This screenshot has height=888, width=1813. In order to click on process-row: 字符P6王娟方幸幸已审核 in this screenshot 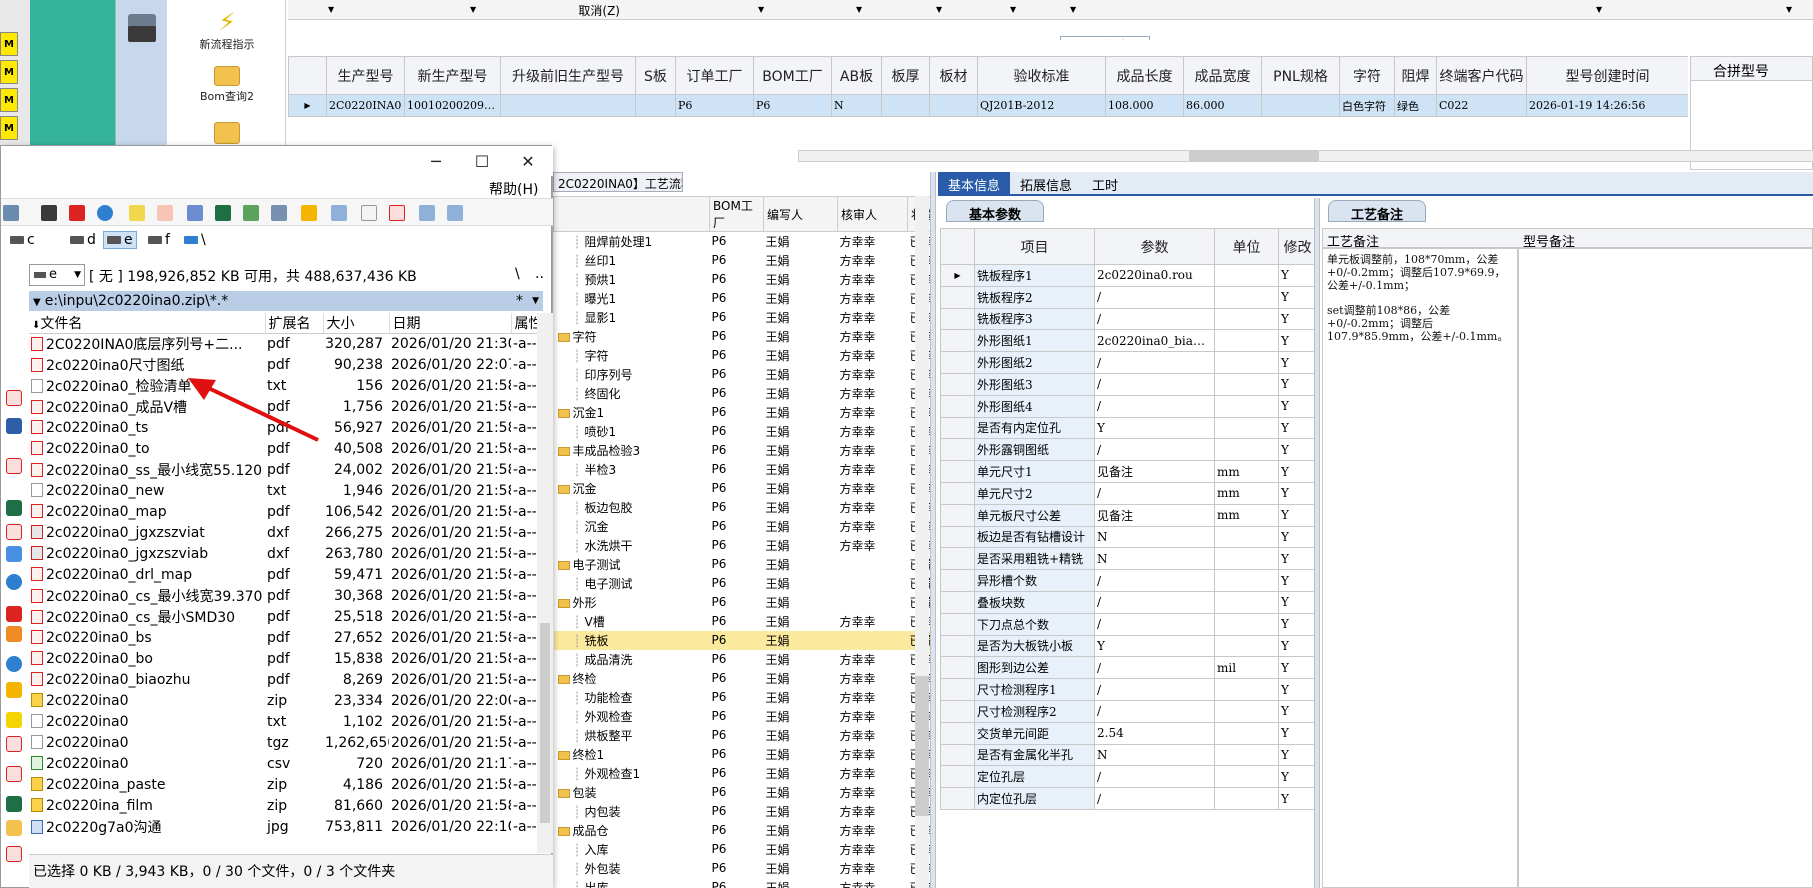, I will do `click(742, 336)`.